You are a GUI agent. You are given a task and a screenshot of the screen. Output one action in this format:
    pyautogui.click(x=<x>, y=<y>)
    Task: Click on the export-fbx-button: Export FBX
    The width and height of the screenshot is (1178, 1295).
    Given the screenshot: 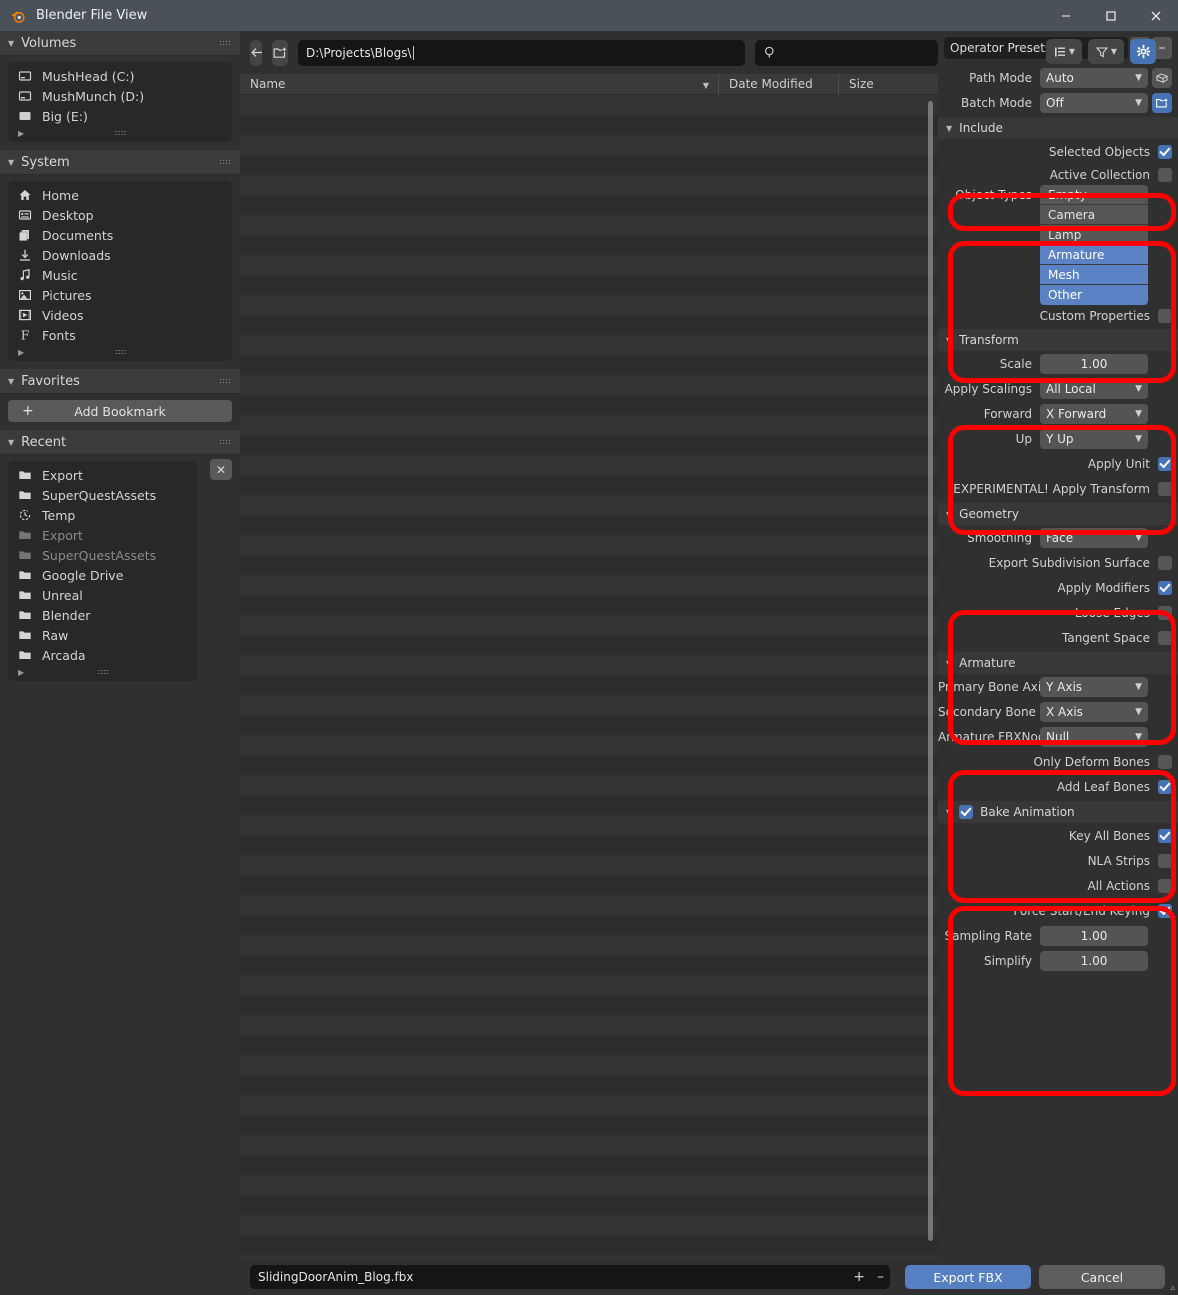 What is the action you would take?
    pyautogui.click(x=968, y=1277)
    